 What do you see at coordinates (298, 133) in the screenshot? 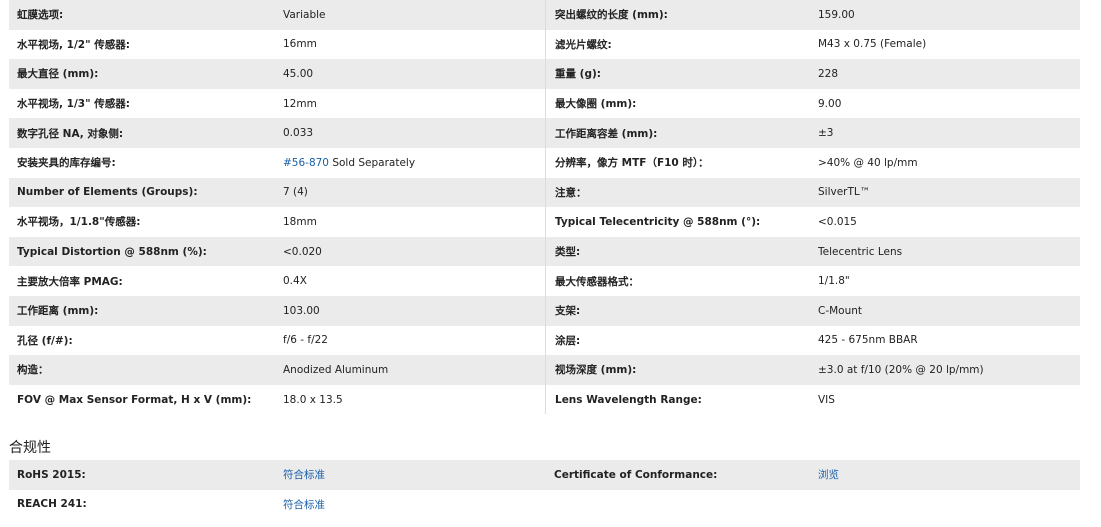
I see `spec-value: 0.033` at bounding box center [298, 133].